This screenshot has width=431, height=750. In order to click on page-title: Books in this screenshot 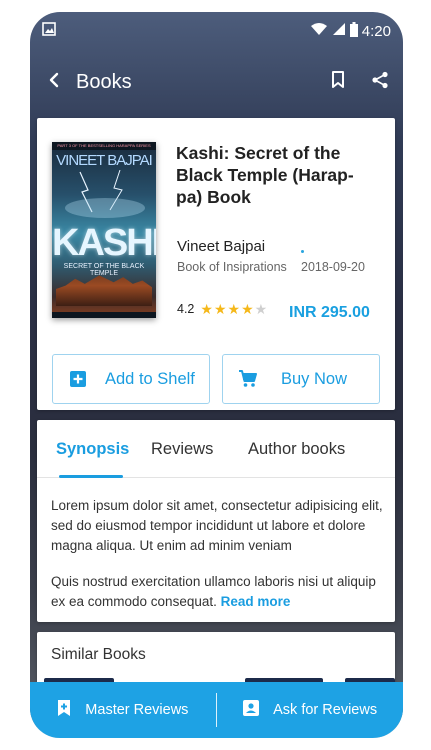, I will do `click(104, 81)`.